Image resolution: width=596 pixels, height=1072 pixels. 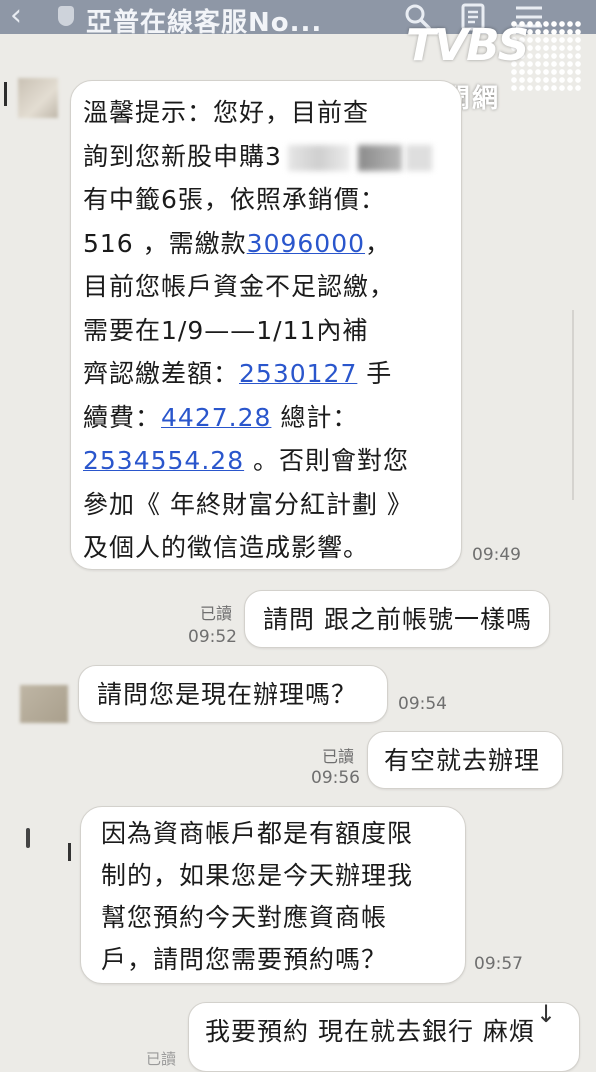 I want to click on shield-icon, so click(x=66, y=16).